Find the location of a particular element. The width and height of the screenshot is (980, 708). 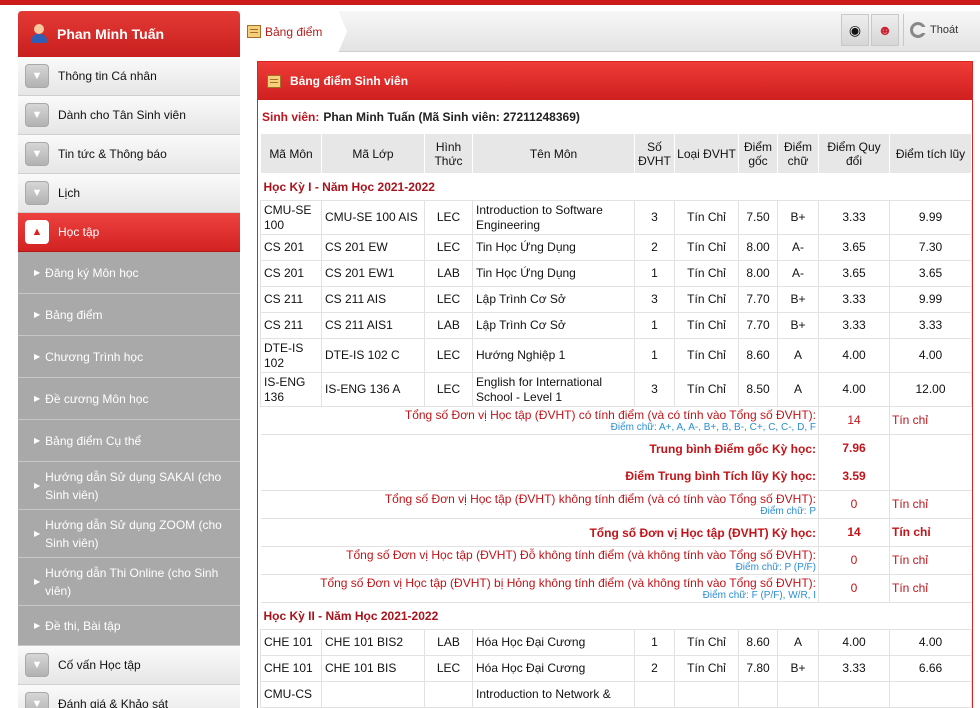

summary-value: 3.59 is located at coordinates (854, 476).